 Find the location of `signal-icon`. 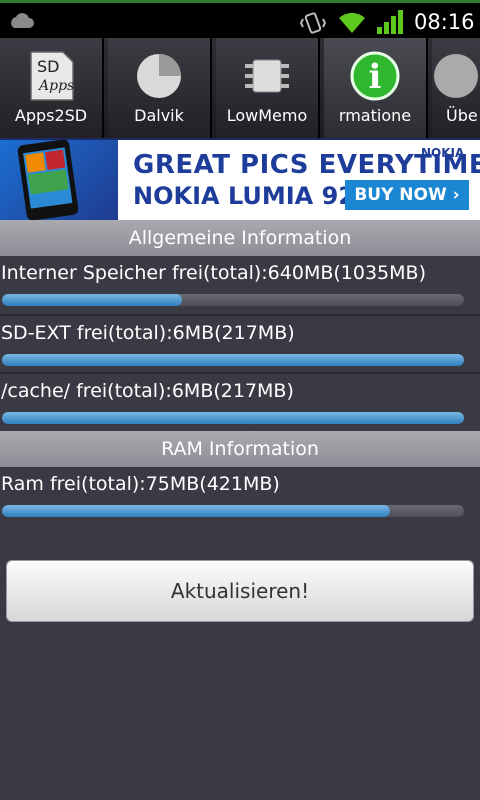

signal-icon is located at coordinates (390, 22).